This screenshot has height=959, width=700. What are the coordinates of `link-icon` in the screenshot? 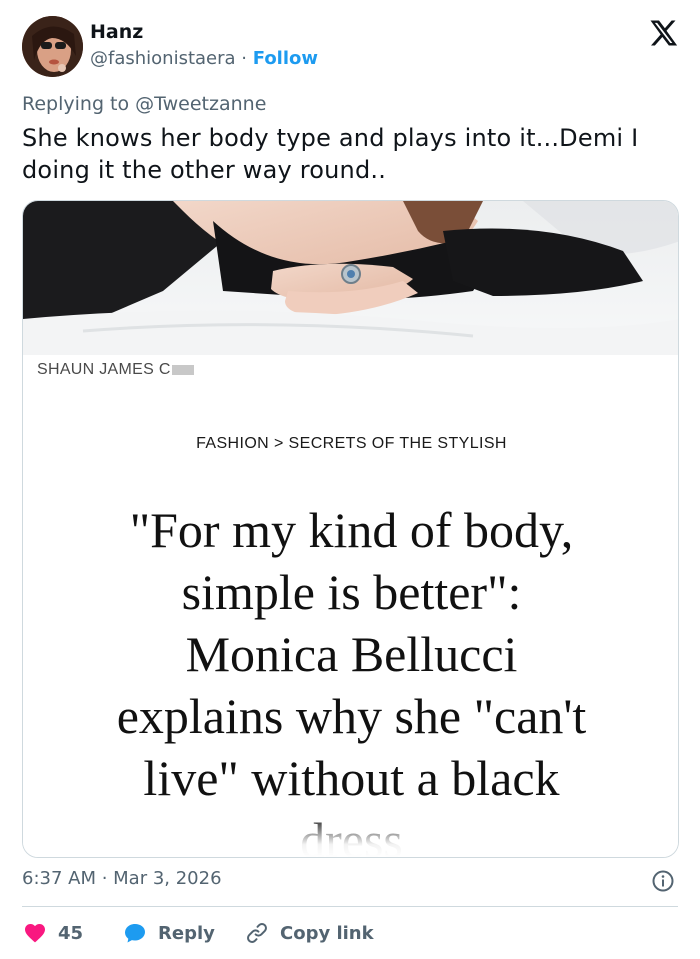 It's located at (257, 933).